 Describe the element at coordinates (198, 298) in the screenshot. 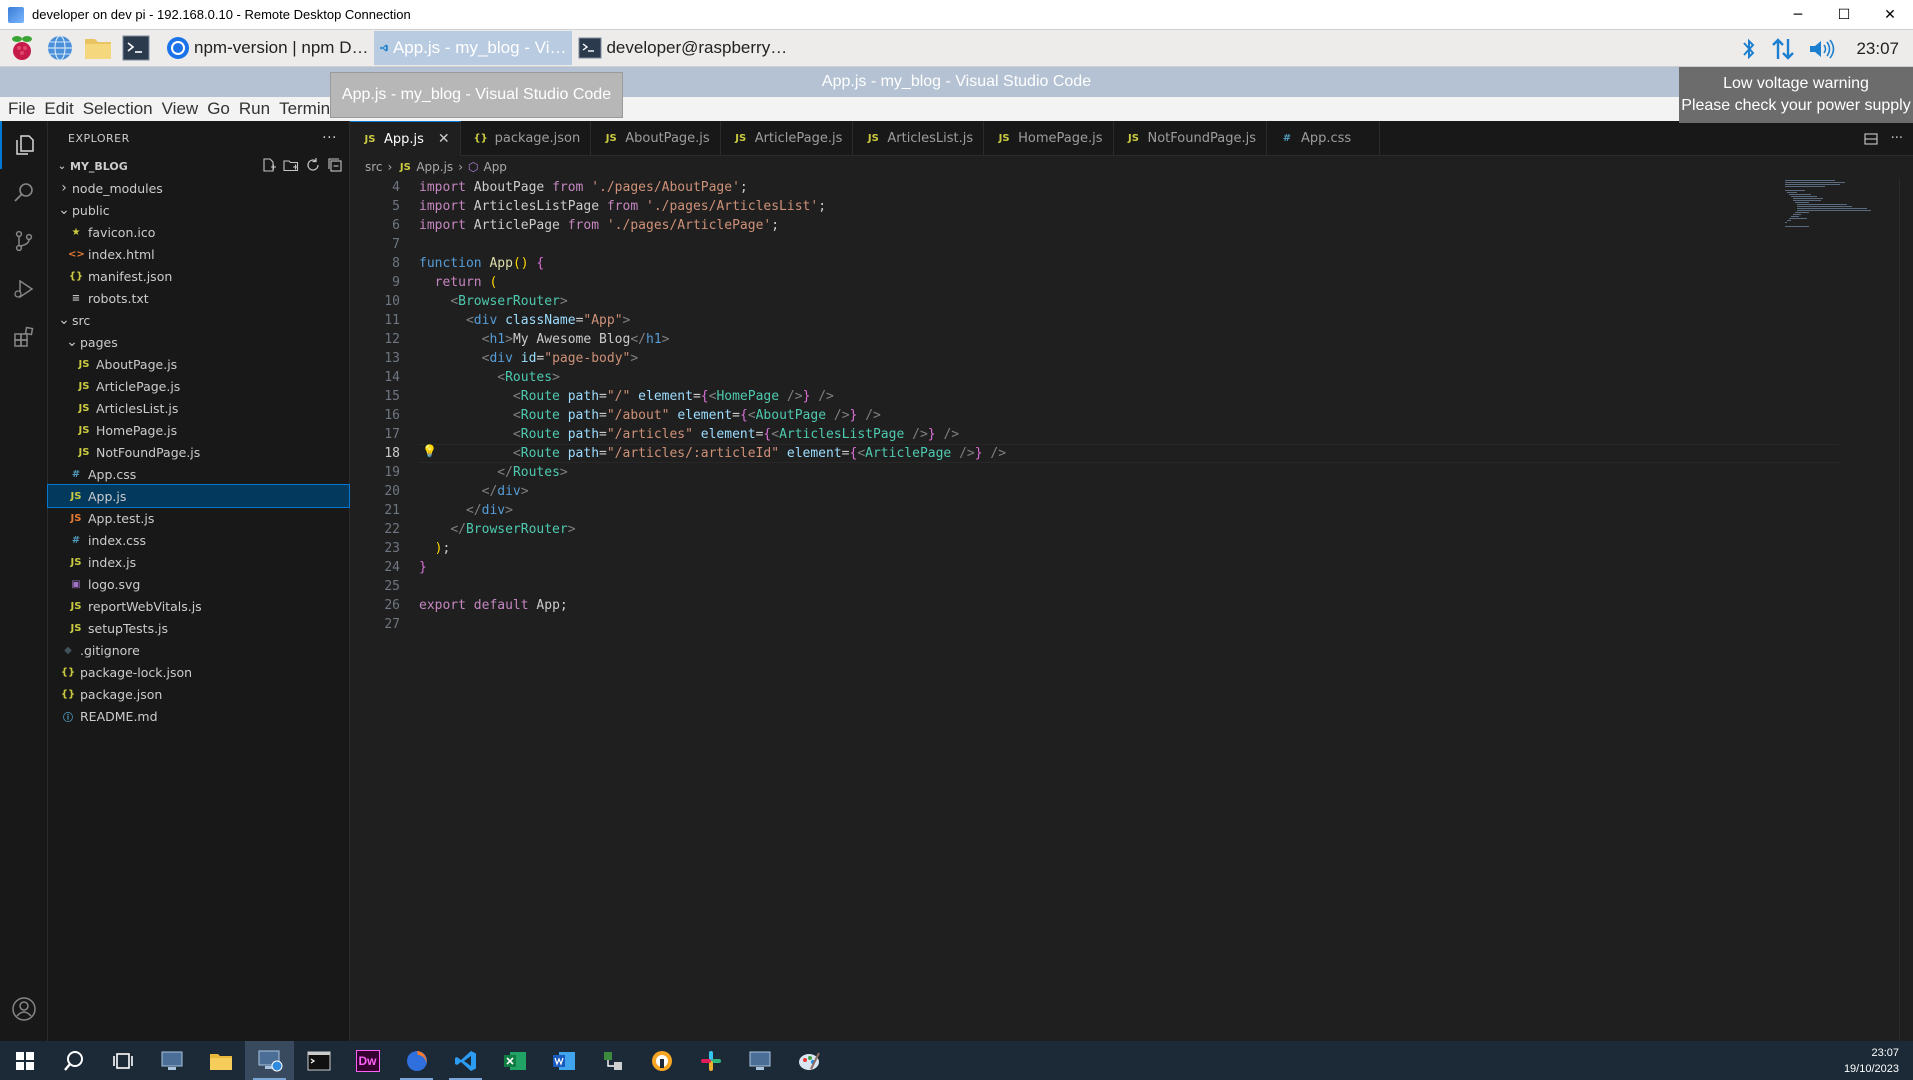

I see `tree-file: ≡ robots.txt` at that location.